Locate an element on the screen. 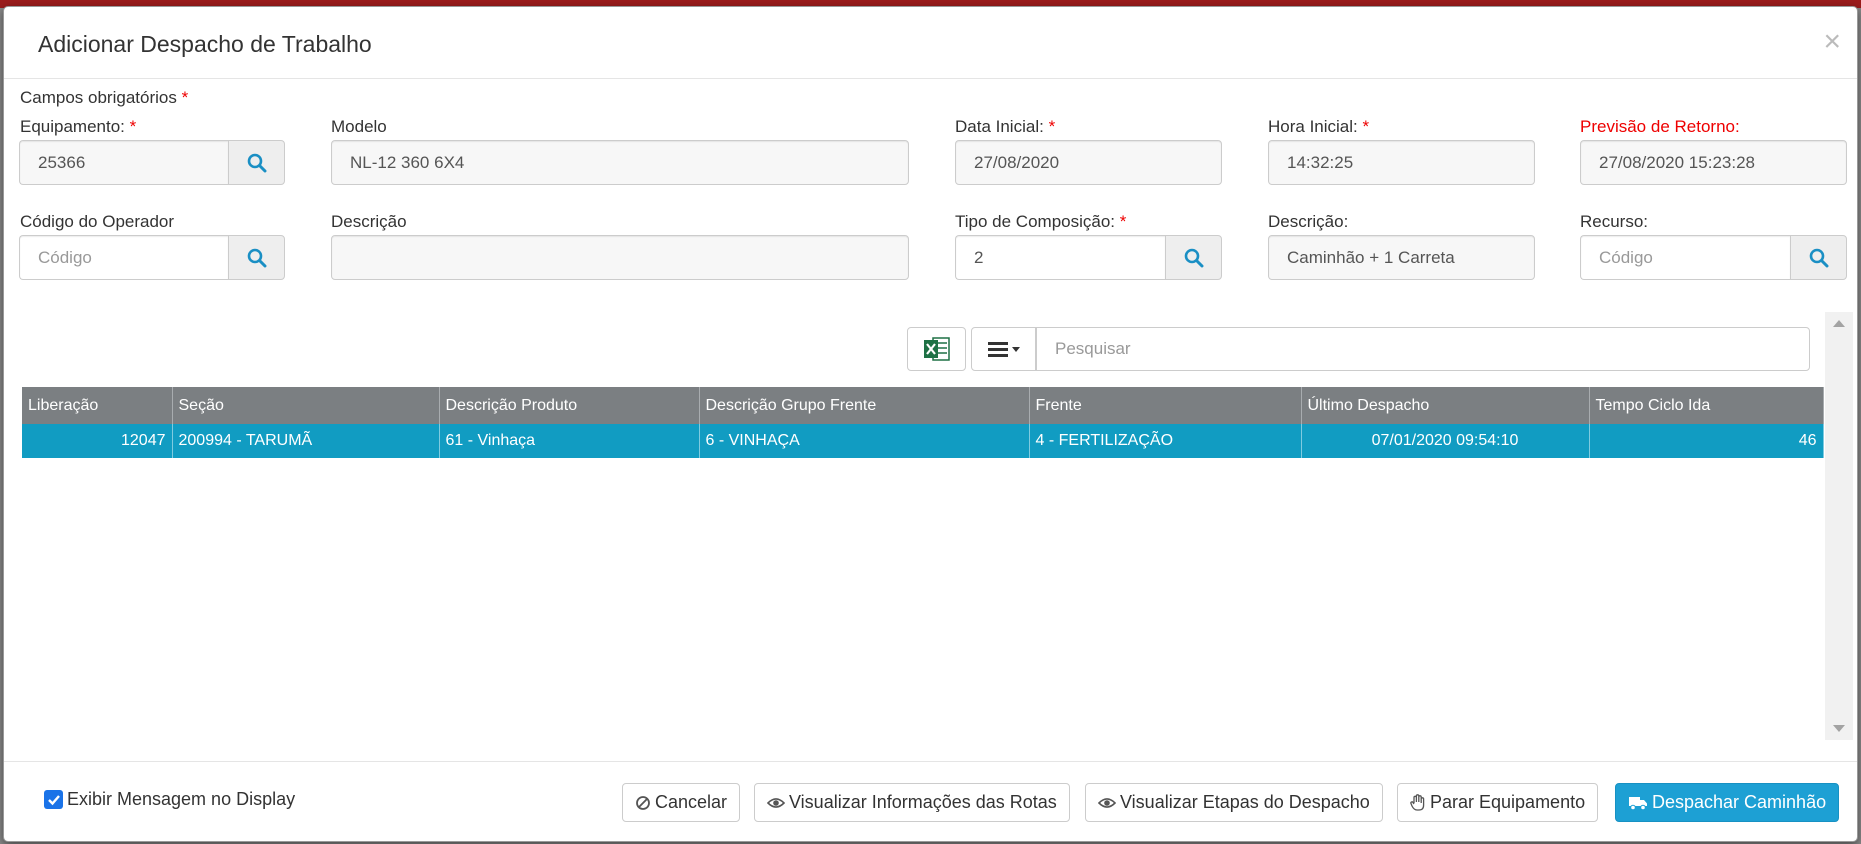 The width and height of the screenshot is (1861, 844). display-message-checkbox-wrap: Exibir Mensagem no Display is located at coordinates (169, 799).